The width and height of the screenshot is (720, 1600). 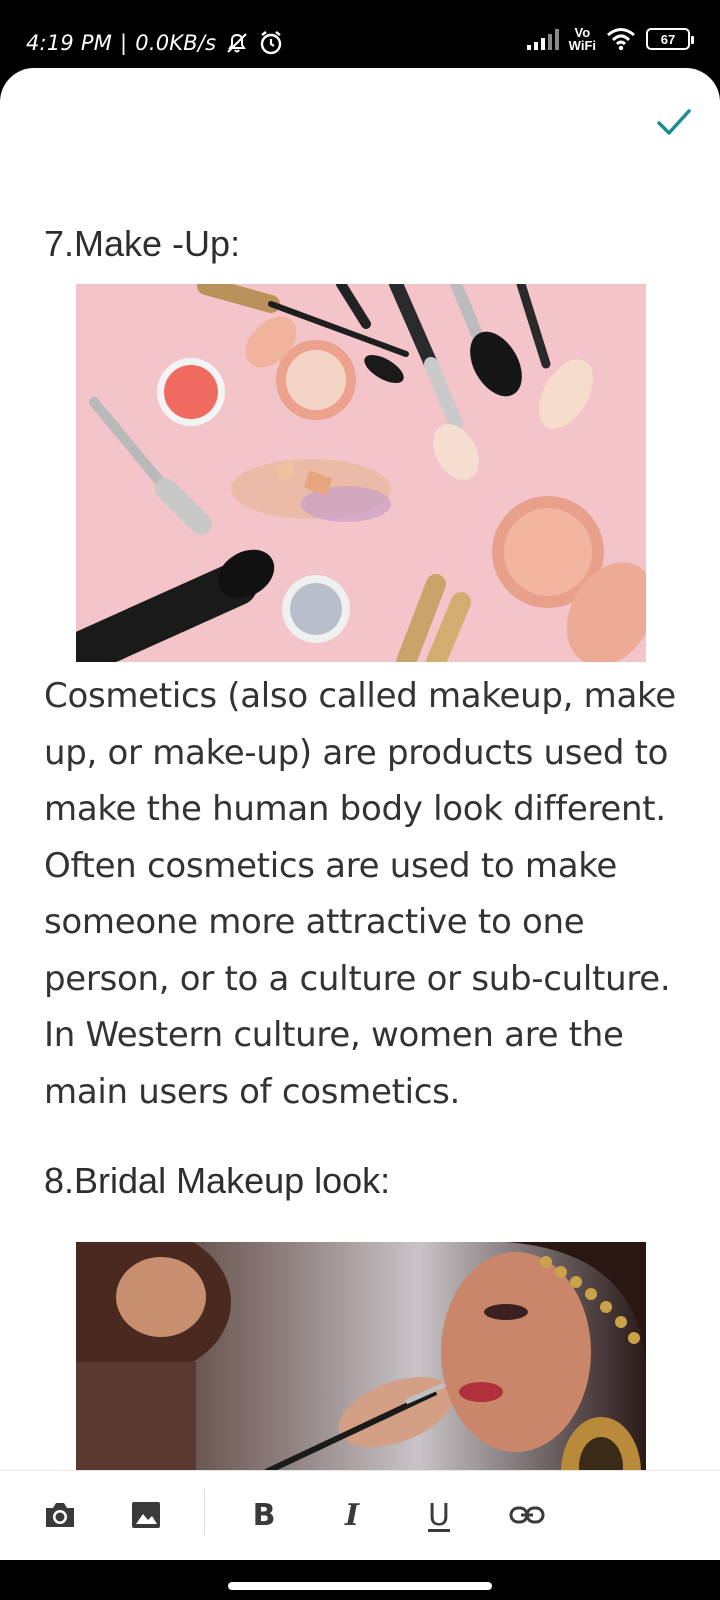 I want to click on section-heading-makeup: 7.Make -Up:, so click(x=142, y=244).